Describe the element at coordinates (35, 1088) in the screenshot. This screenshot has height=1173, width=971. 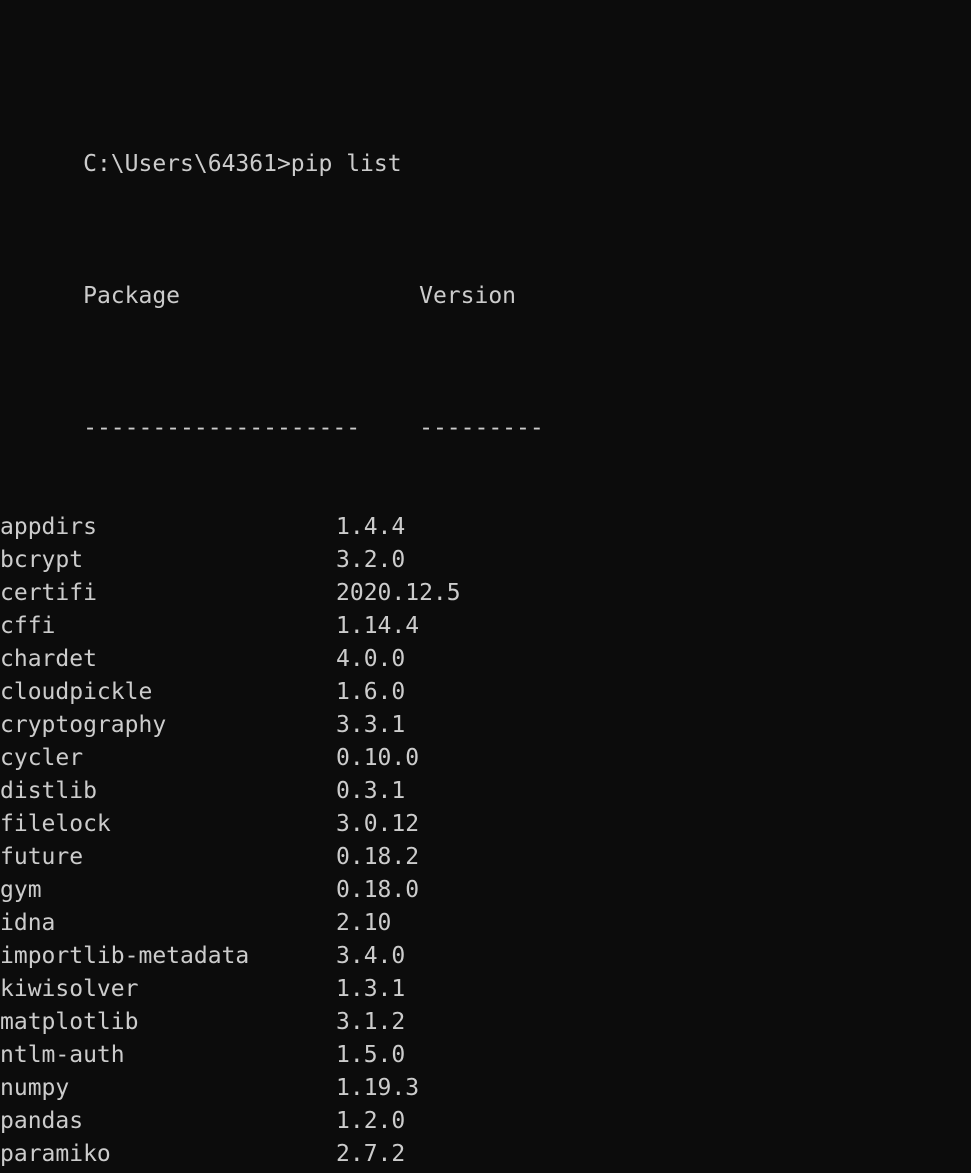
I see `package-name: numpy` at that location.